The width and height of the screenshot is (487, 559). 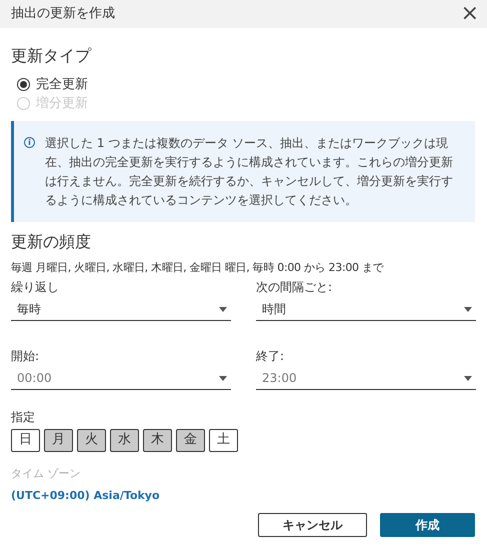 What do you see at coordinates (29, 142) in the screenshot?
I see `info-icon: i` at bounding box center [29, 142].